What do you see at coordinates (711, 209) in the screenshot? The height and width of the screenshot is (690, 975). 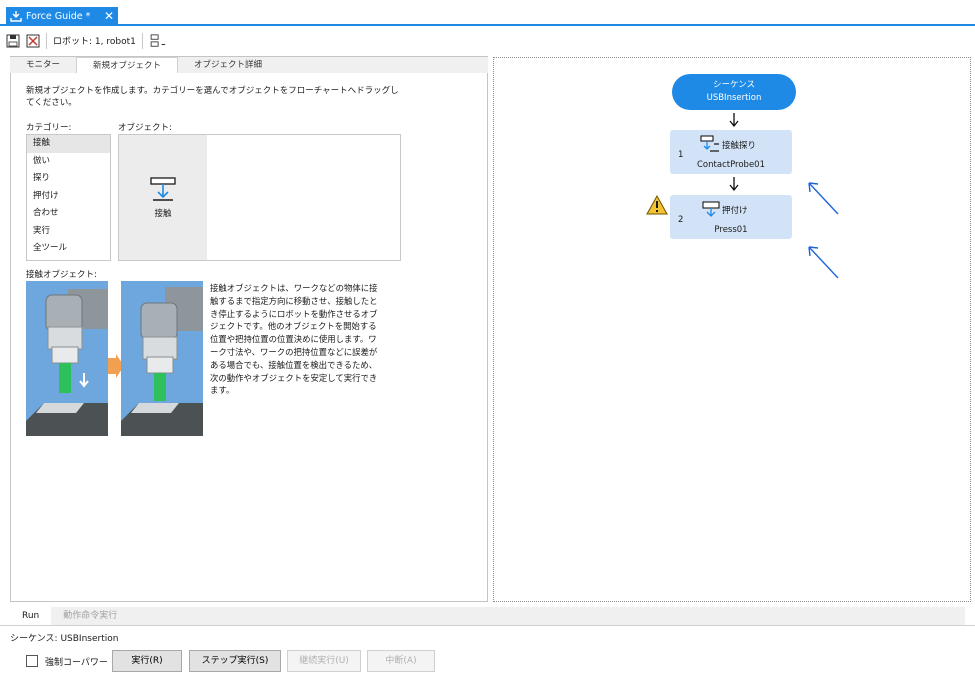 I see `press-icon` at bounding box center [711, 209].